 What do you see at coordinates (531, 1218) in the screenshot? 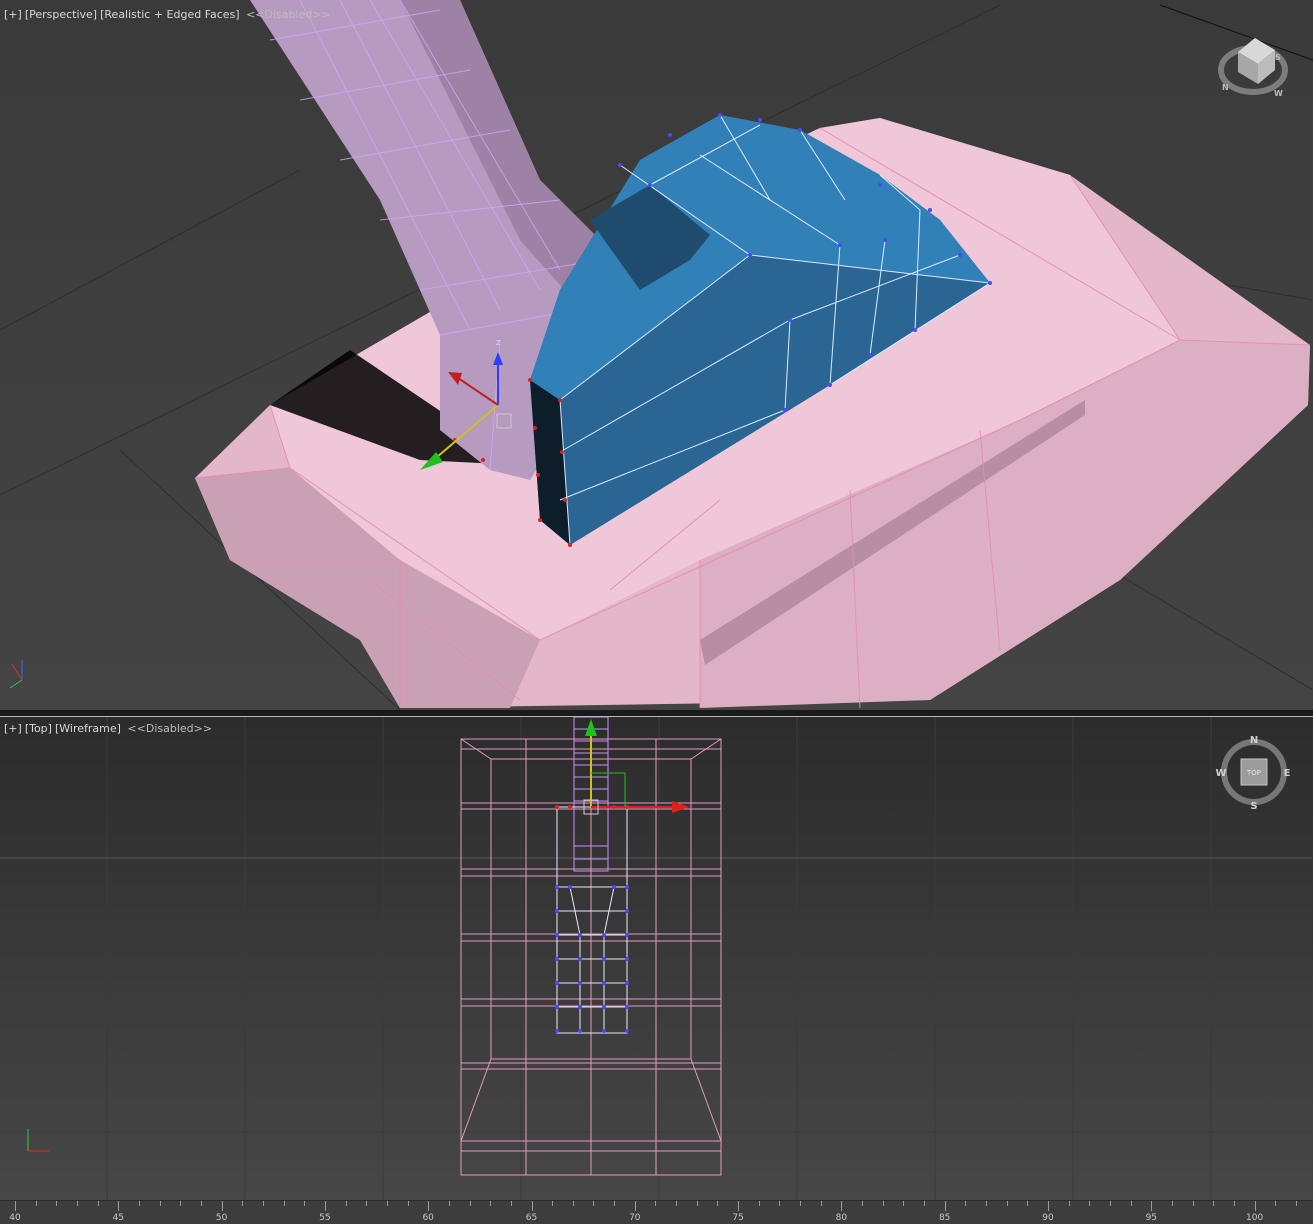
I see `ruler-label: 65` at bounding box center [531, 1218].